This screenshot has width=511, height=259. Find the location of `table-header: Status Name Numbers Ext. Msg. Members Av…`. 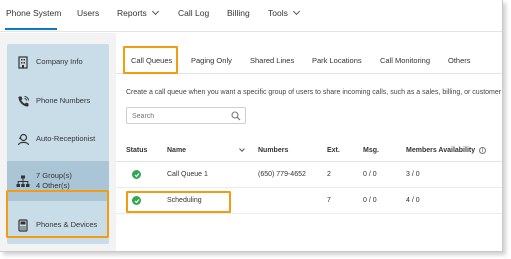

table-header: Status Name Numbers Ext. Msg. Members Av… is located at coordinates (309, 151).